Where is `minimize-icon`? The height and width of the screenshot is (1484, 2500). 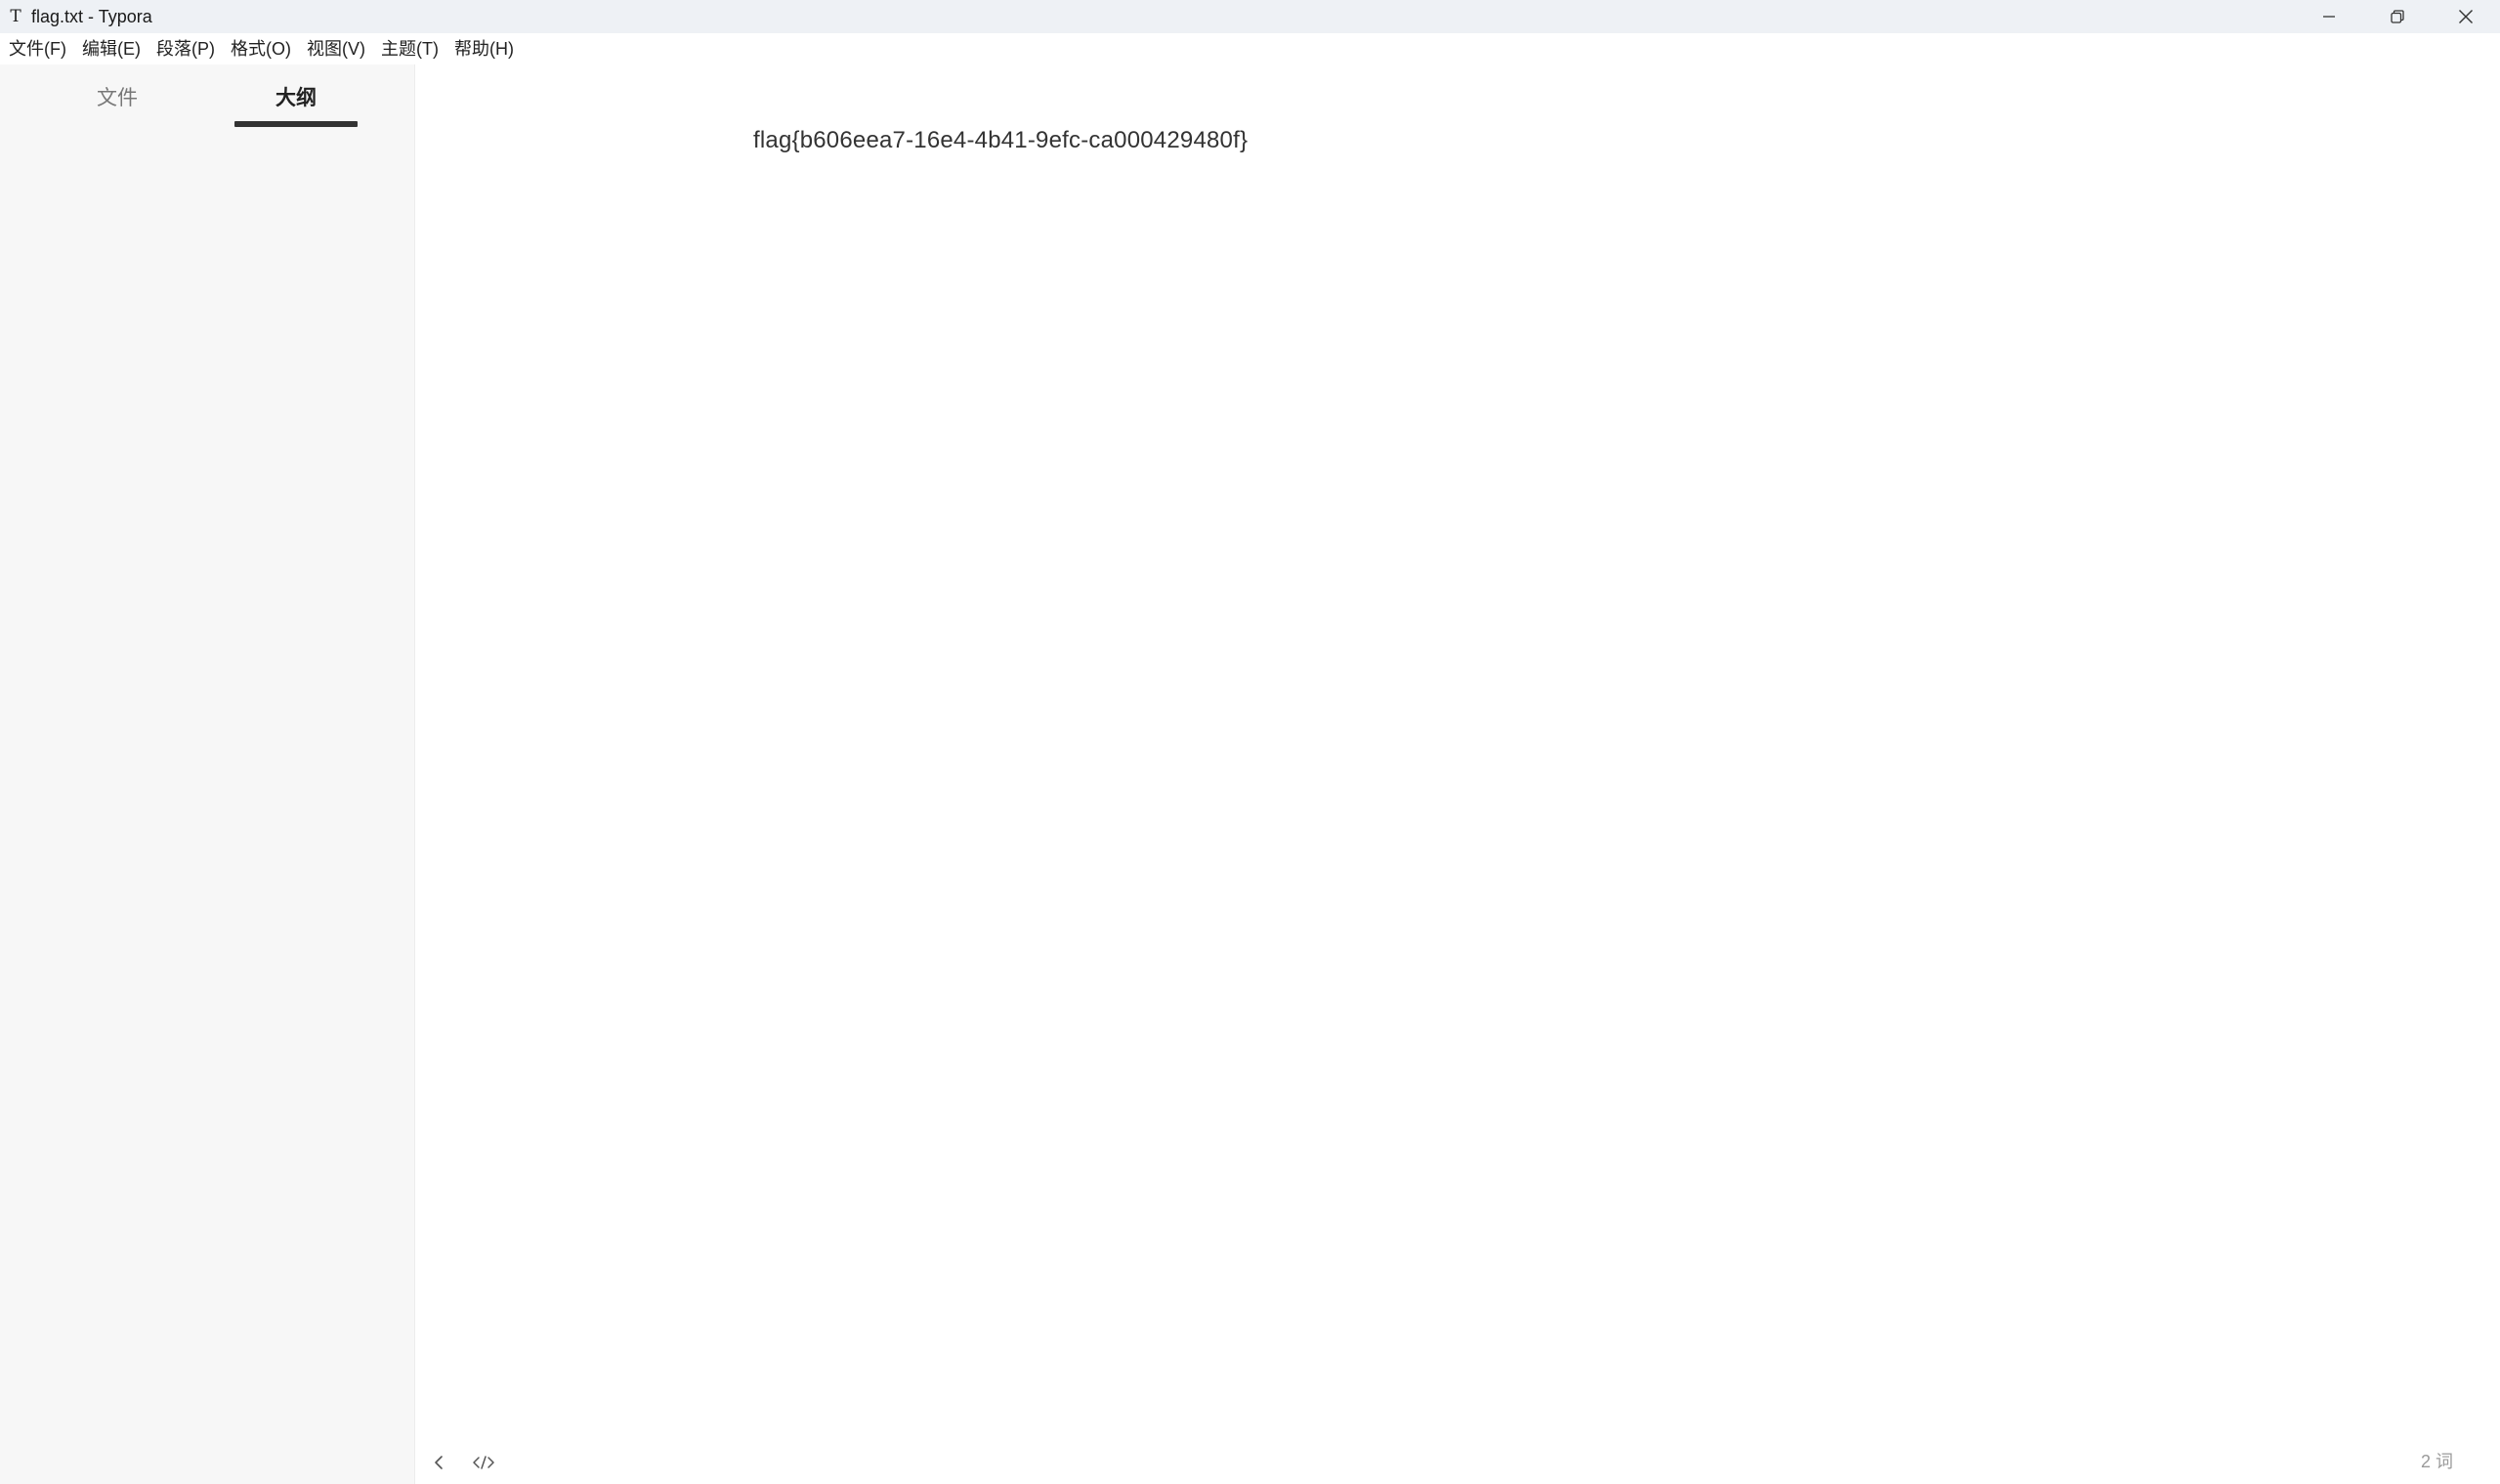 minimize-icon is located at coordinates (2329, 17).